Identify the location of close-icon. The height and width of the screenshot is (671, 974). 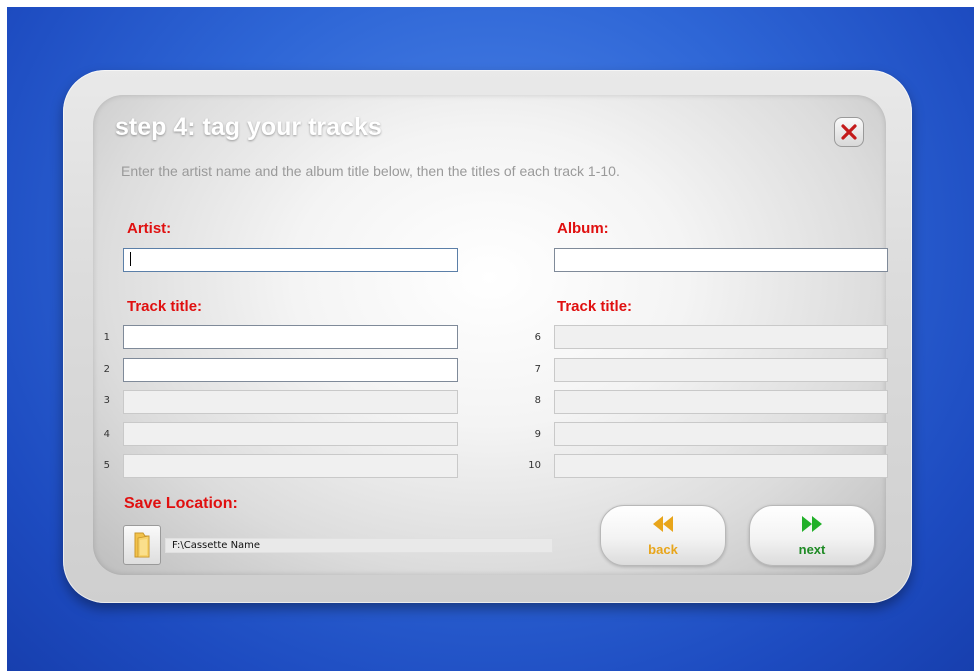
(849, 132).